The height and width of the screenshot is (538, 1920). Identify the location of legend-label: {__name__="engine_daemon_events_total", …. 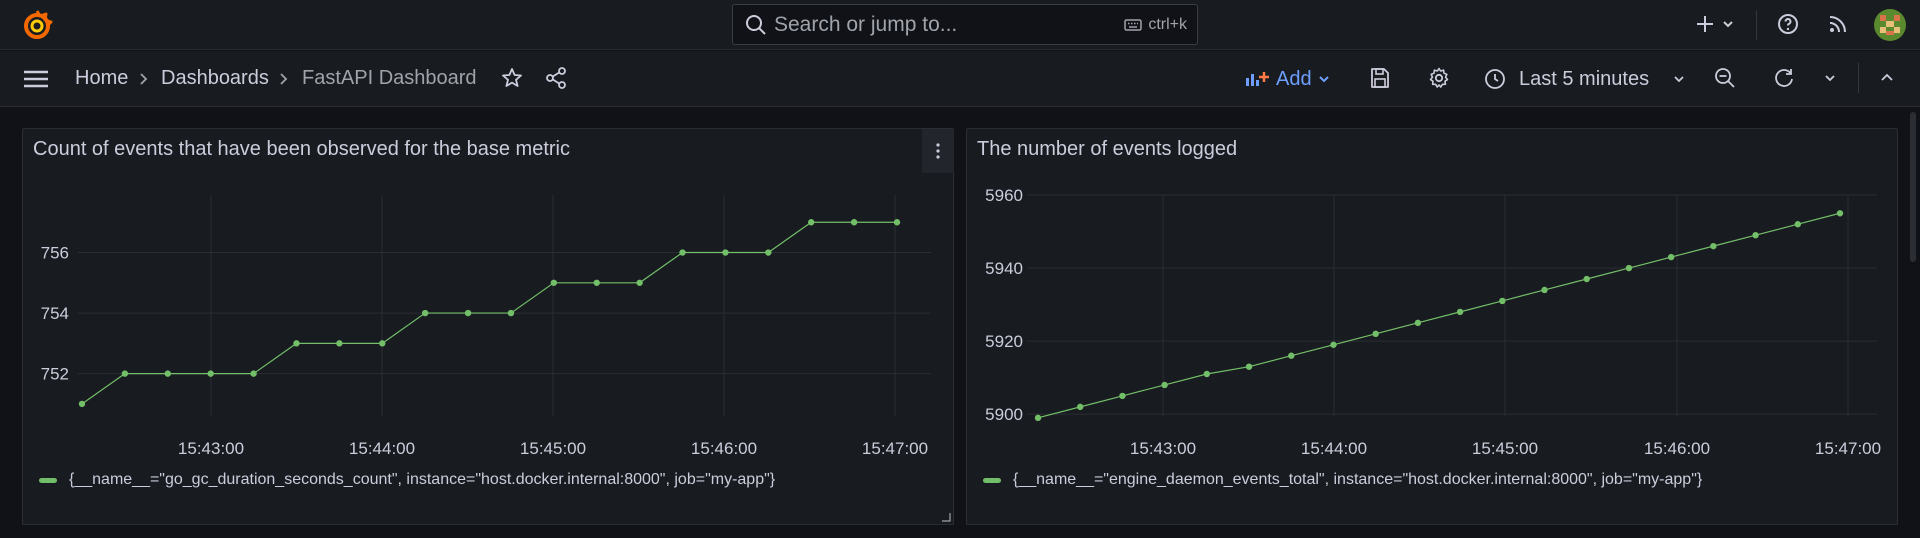
(1358, 479).